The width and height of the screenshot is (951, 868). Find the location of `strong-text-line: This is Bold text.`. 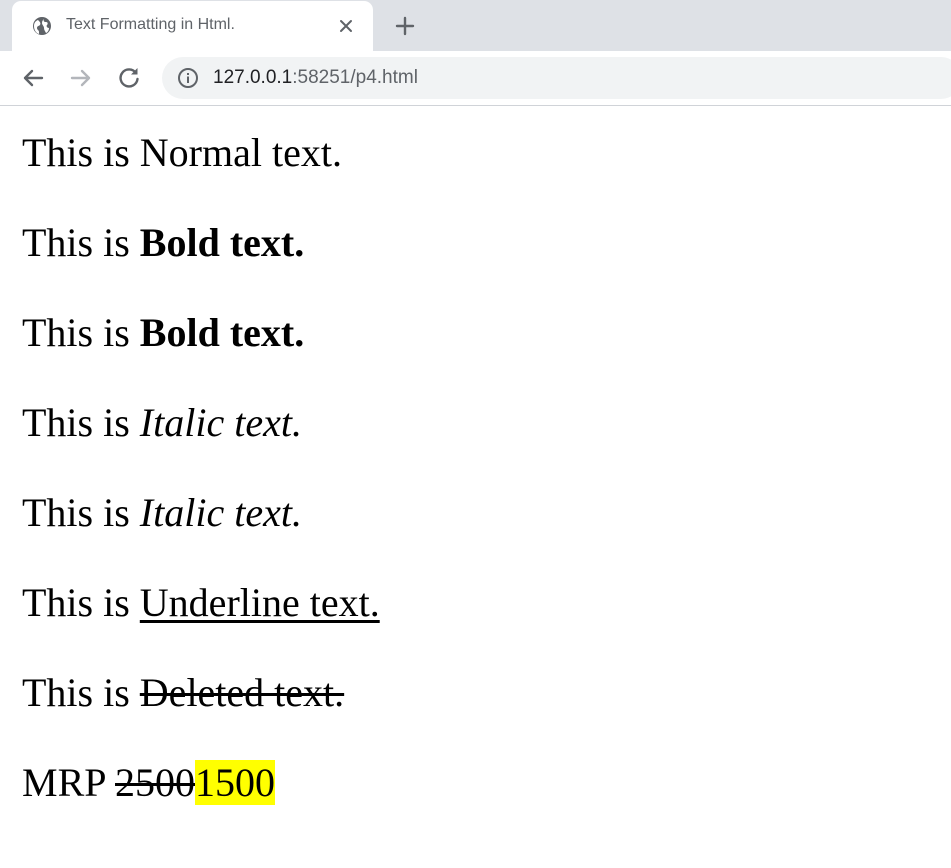

strong-text-line: This is Bold text. is located at coordinates (163, 333).